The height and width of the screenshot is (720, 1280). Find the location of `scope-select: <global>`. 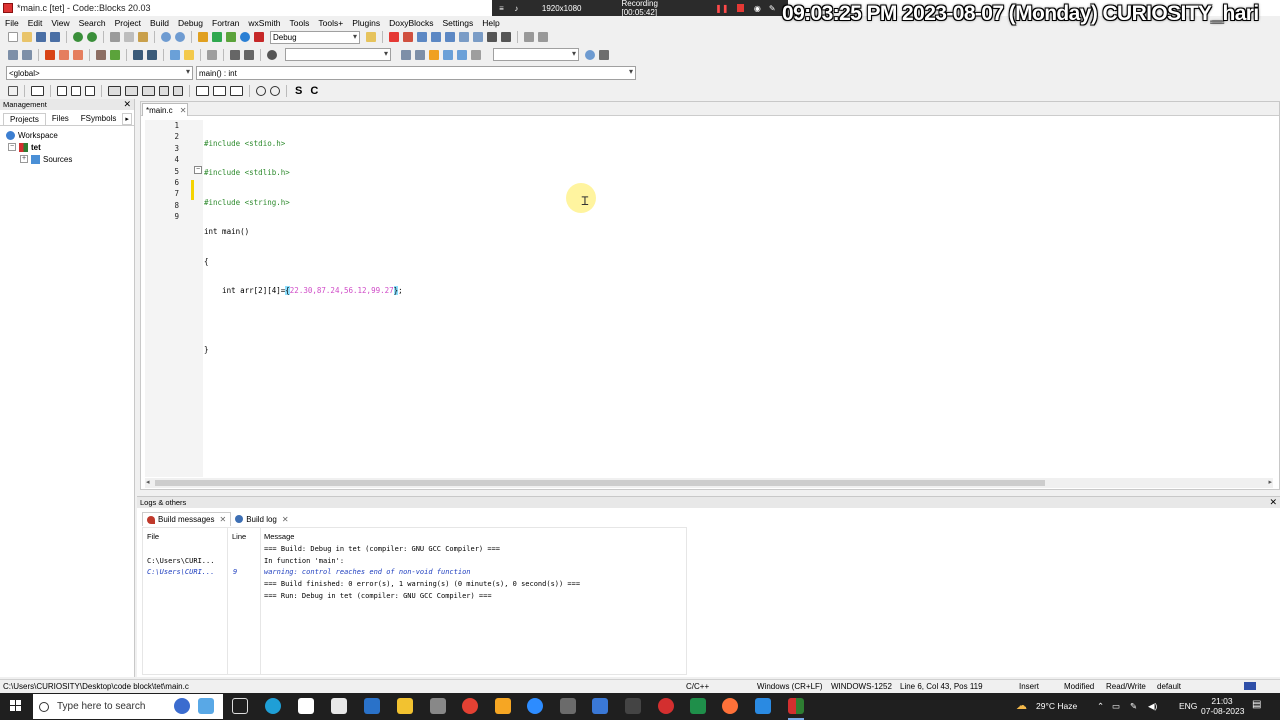

scope-select: <global> is located at coordinates (99, 73).